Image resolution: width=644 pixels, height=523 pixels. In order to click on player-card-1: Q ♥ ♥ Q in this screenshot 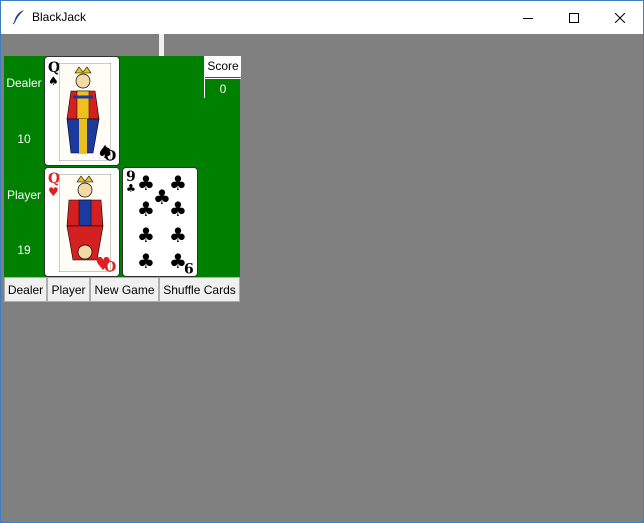, I will do `click(82, 222)`.